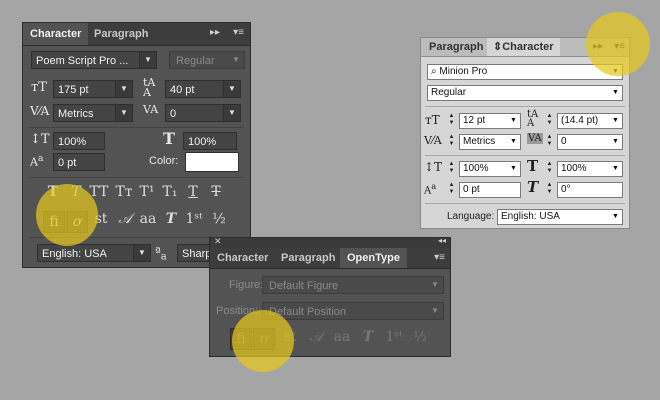 The width and height of the screenshot is (660, 400). What do you see at coordinates (528, 47) in the screenshot?
I see `tab-character-label: Character` at bounding box center [528, 47].